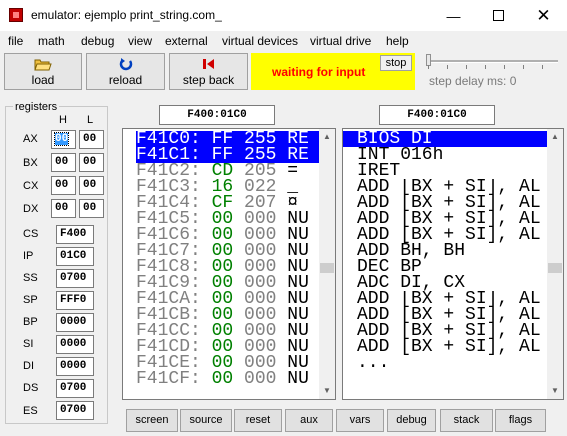 The height and width of the screenshot is (436, 567). What do you see at coordinates (396, 63) in the screenshot?
I see `stop-button: stop` at bounding box center [396, 63].